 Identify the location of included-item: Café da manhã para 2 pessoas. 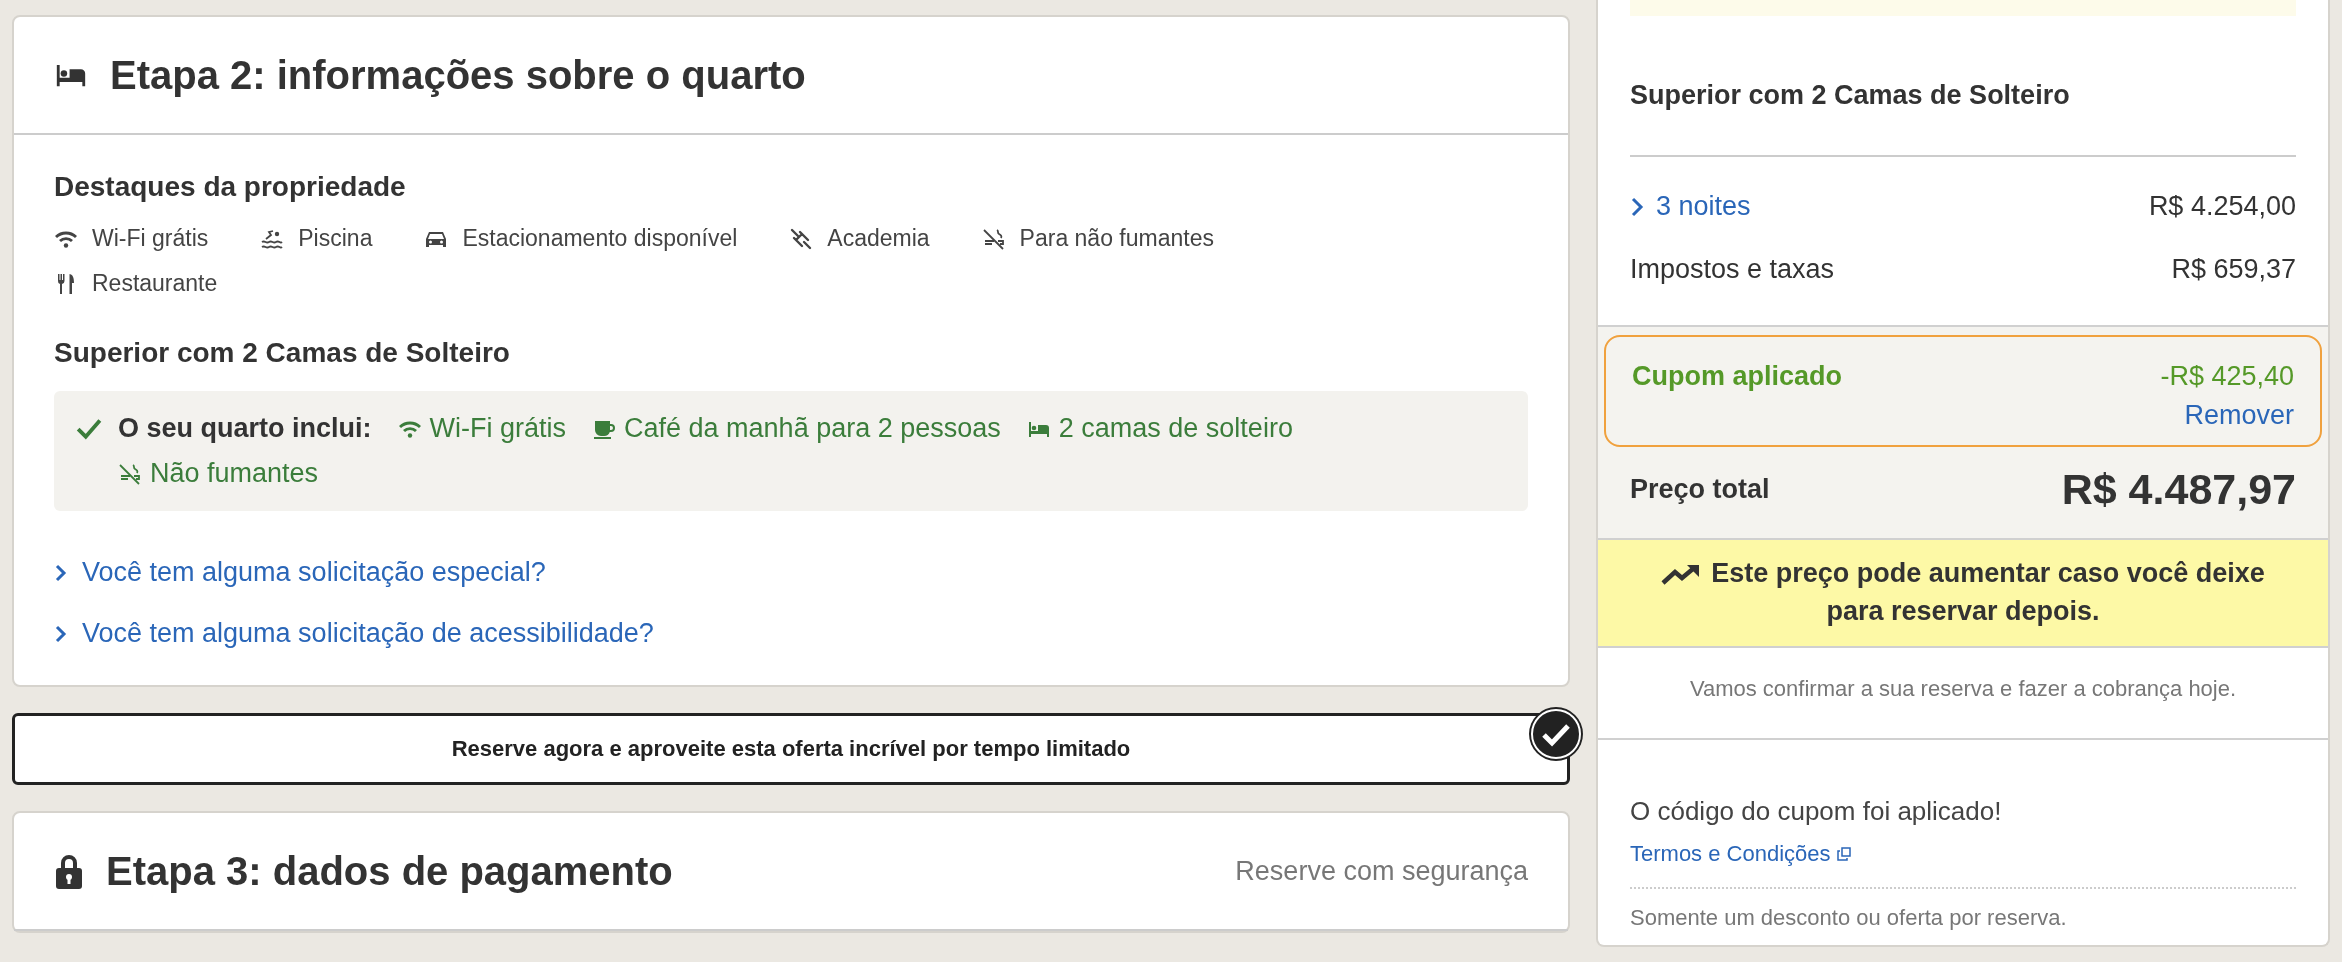
(812, 428).